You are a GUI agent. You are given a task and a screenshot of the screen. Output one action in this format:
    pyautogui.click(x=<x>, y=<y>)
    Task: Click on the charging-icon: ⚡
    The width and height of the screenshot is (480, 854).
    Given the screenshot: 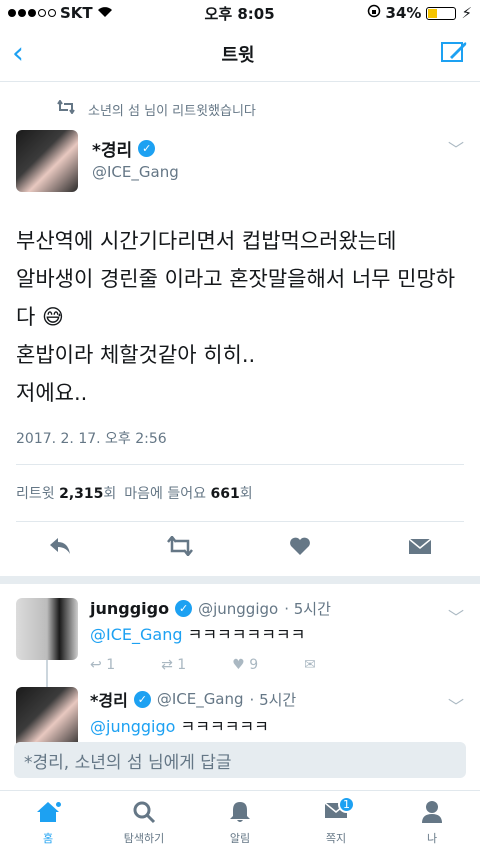 What is the action you would take?
    pyautogui.click(x=466, y=13)
    